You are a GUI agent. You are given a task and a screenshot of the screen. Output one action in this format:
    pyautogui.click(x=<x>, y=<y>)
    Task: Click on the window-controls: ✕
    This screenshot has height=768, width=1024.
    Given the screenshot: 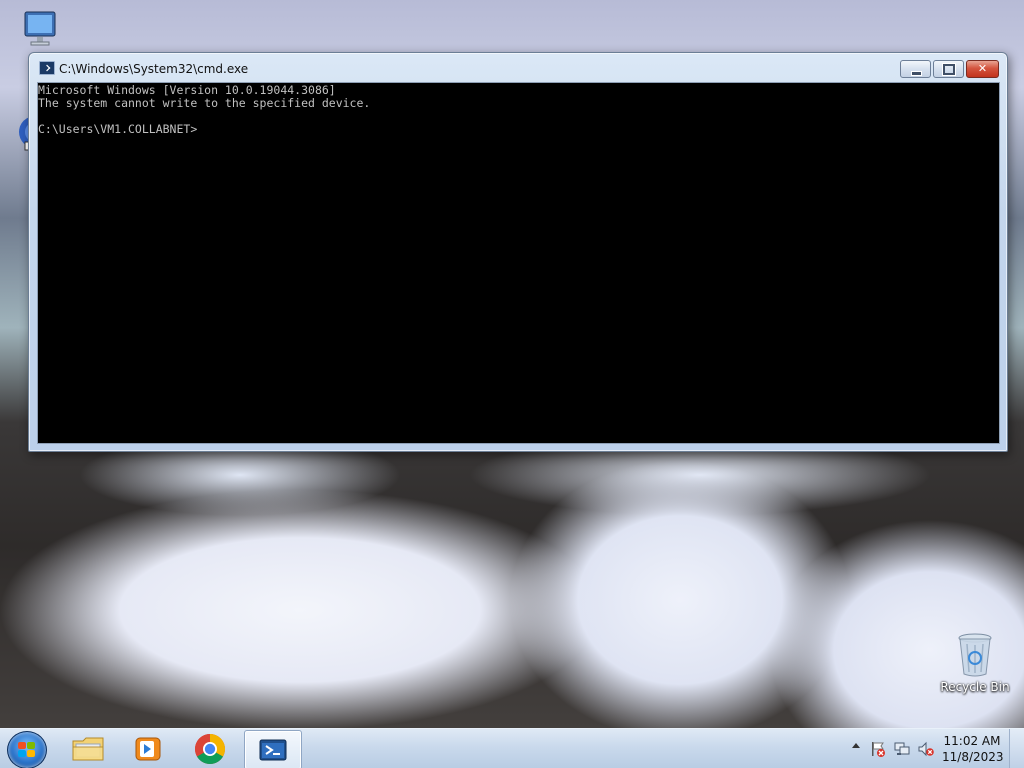 What is the action you would take?
    pyautogui.click(x=949, y=69)
    